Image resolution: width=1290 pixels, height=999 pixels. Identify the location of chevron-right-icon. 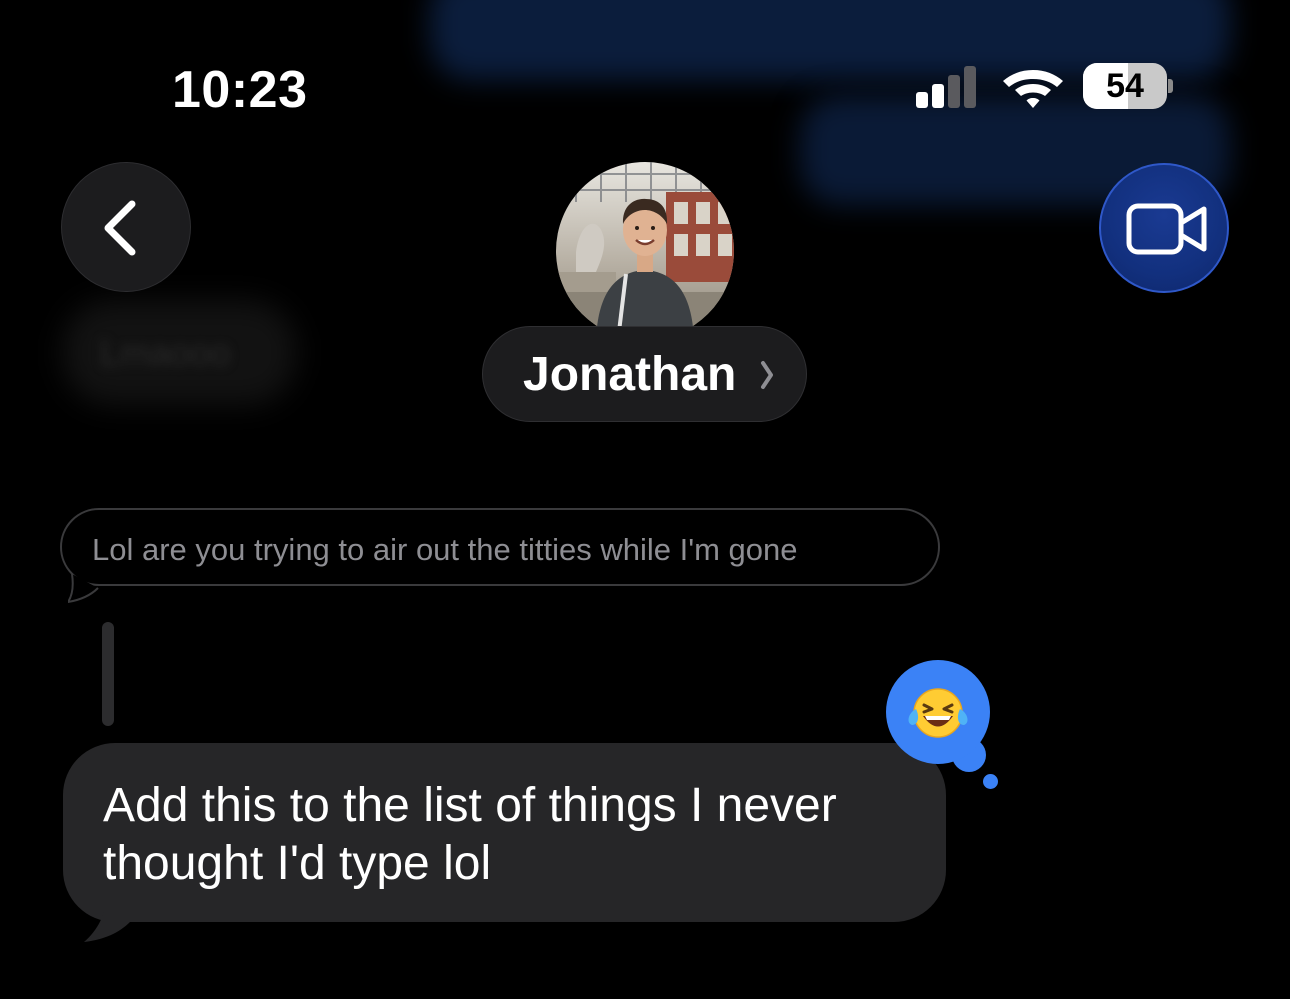
(767, 375).